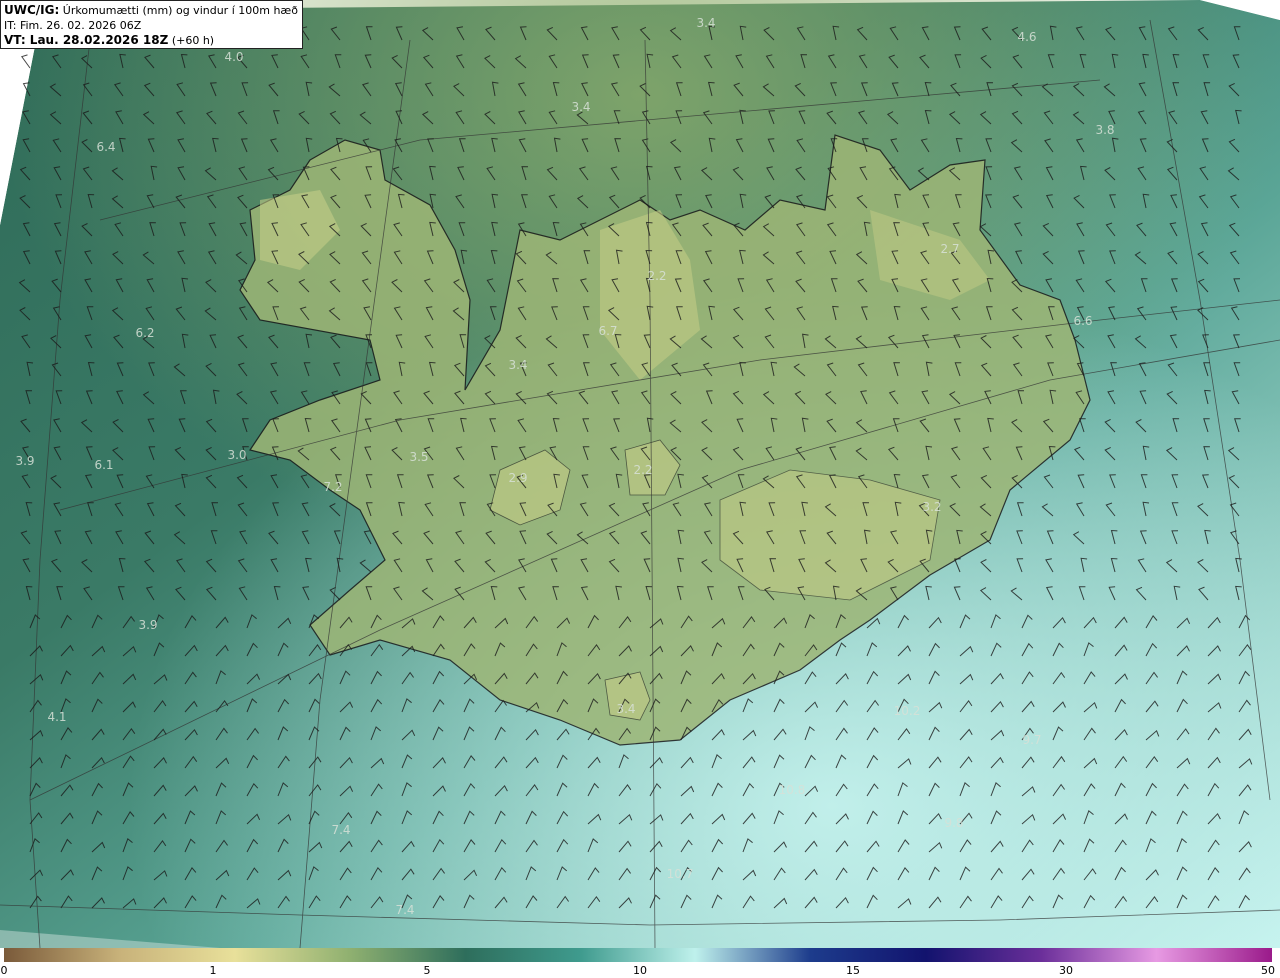 This screenshot has height=978, width=1280. What do you see at coordinates (1083, 321) in the screenshot?
I see `precip-value-label: 6.6` at bounding box center [1083, 321].